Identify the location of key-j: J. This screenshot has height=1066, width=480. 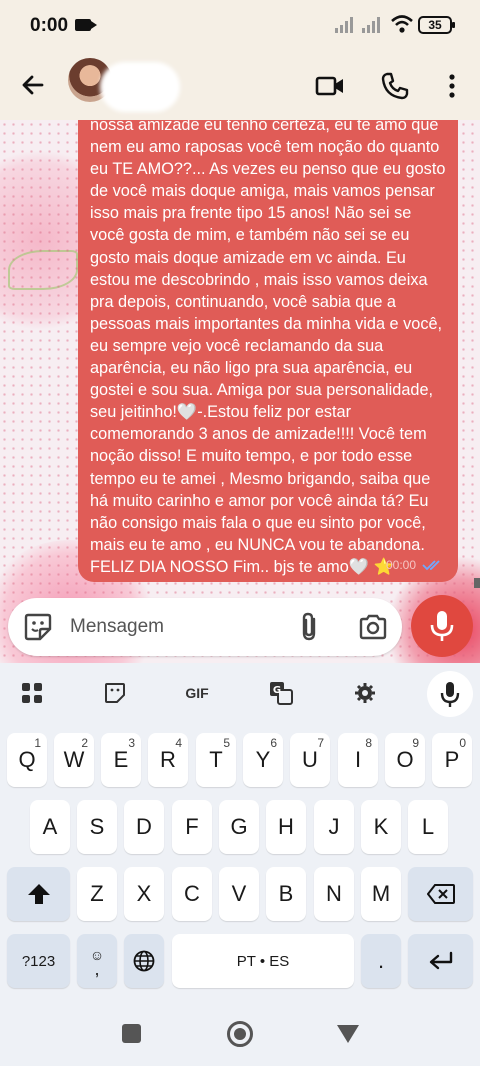
(334, 827).